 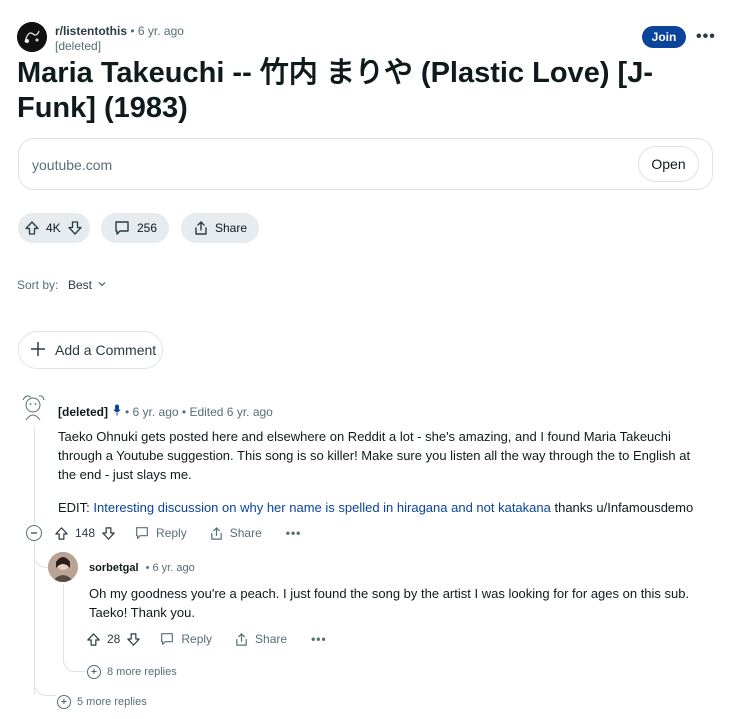 What do you see at coordinates (622, 507) in the screenshot?
I see `edit-suffix: thanks u/Infamousdemo` at bounding box center [622, 507].